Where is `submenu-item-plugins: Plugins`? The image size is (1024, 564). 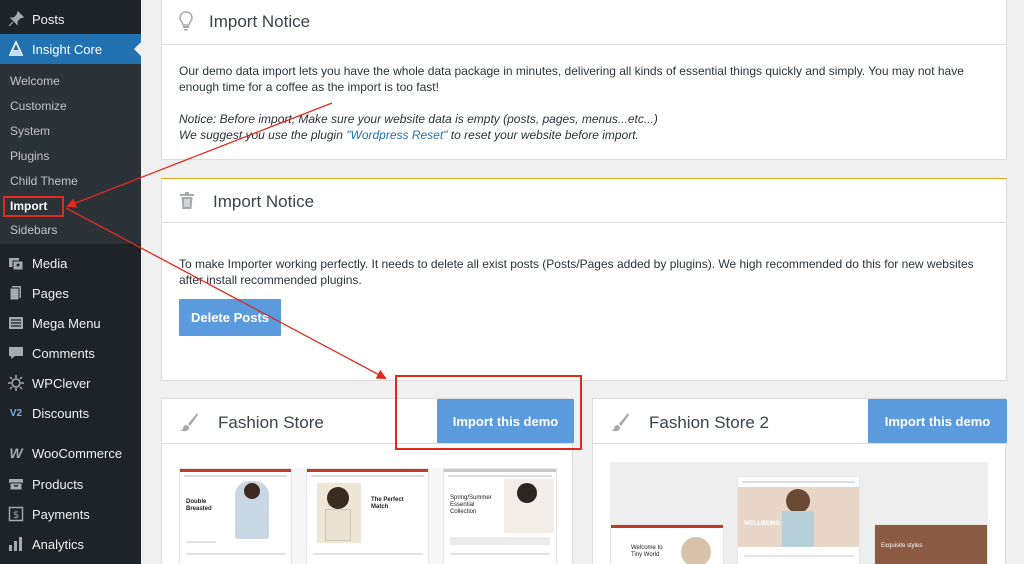
submenu-item-plugins: Plugins is located at coordinates (29, 156).